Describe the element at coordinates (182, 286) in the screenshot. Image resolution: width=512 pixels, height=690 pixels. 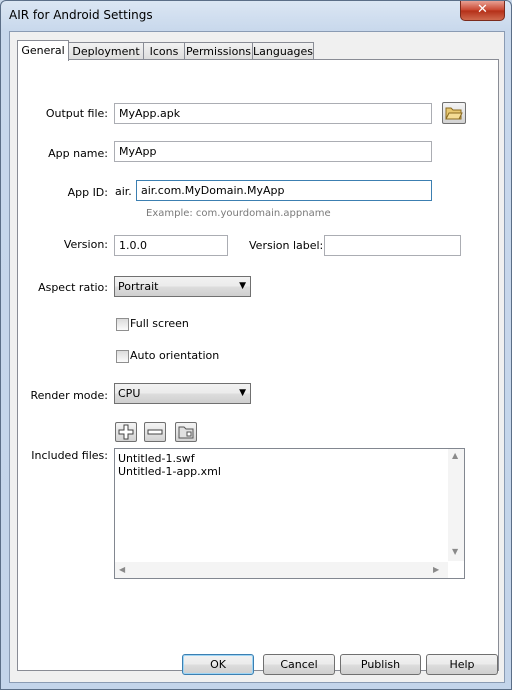
I see `aspect-ratio-select: Portrait ▼` at that location.